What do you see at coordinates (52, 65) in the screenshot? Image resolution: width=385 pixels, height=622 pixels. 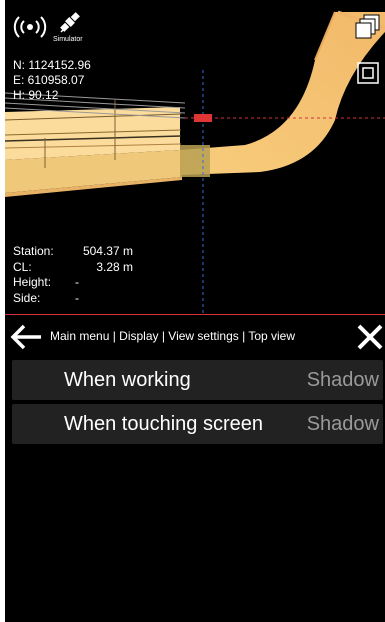 I see `northing-value: N: 1124152.96` at bounding box center [52, 65].